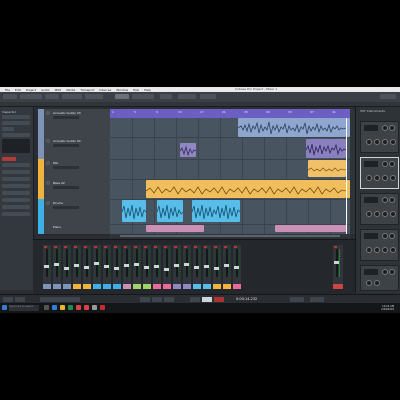  Describe the element at coordinates (24, 308) in the screenshot. I see `taskbar-search: Type here to search` at that location.